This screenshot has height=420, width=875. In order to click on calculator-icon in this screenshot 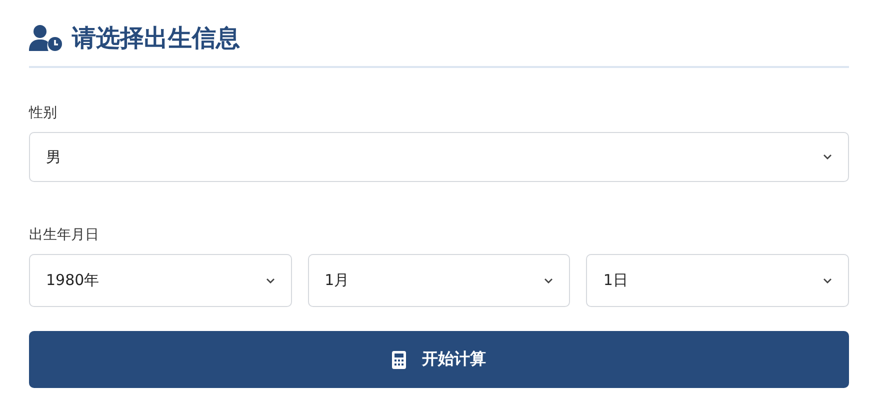, I will do `click(399, 359)`.